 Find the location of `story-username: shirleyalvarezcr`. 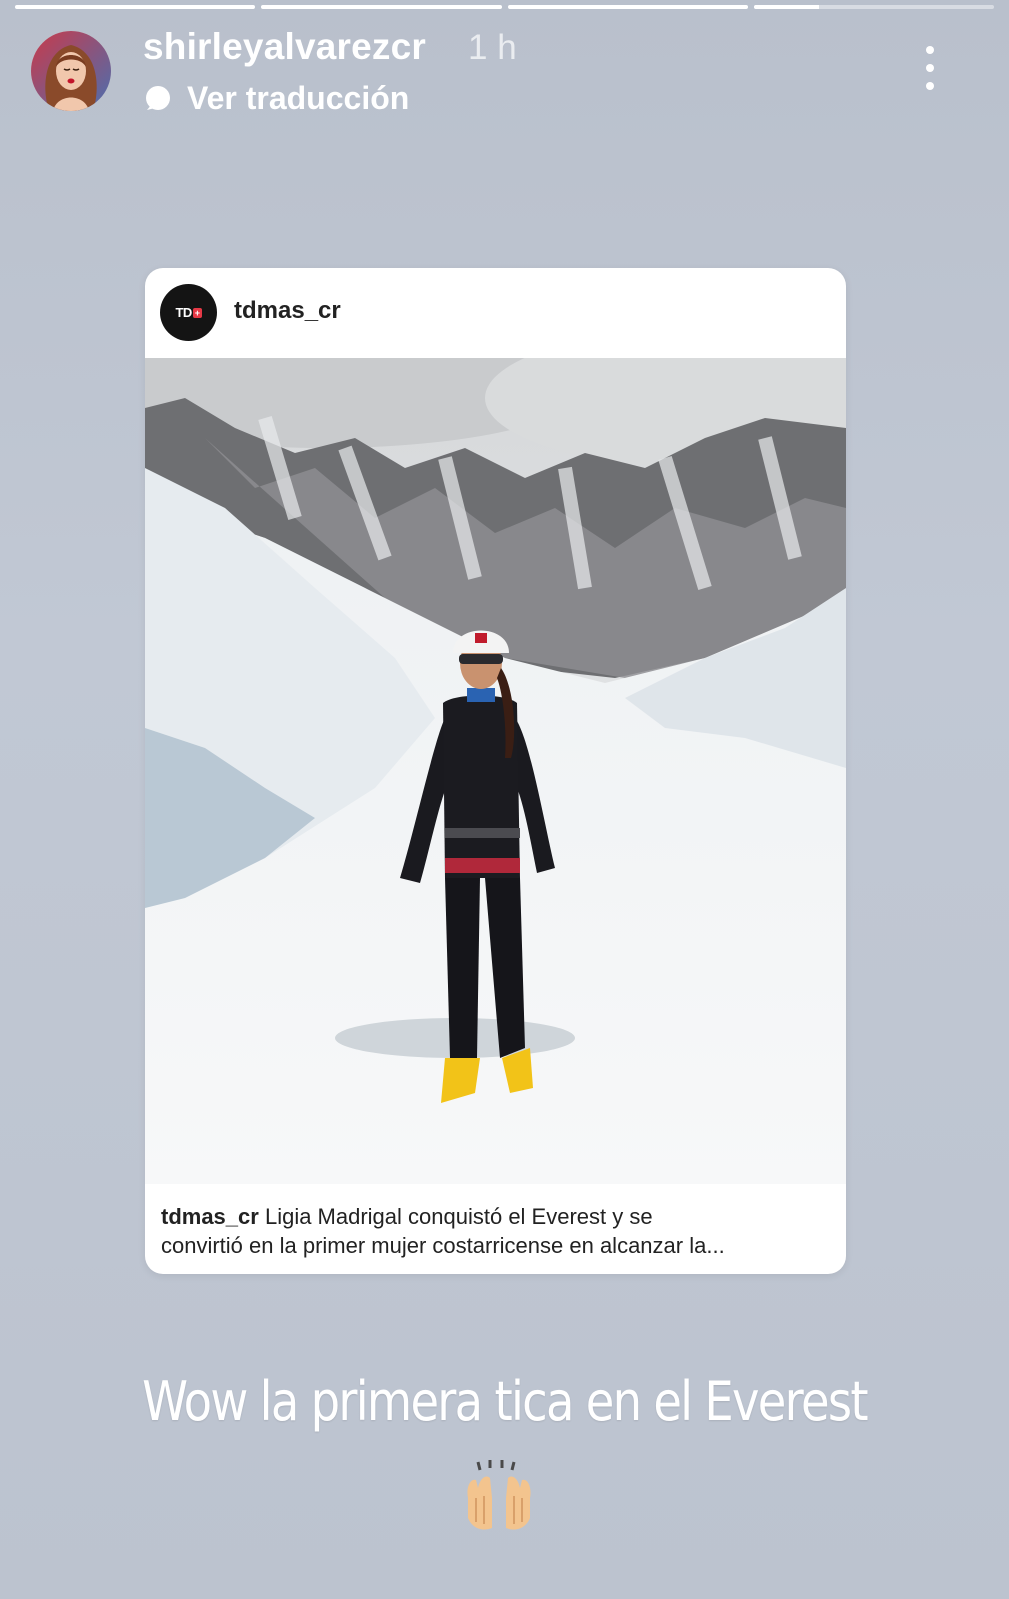

story-username: shirleyalvarezcr is located at coordinates (284, 47).